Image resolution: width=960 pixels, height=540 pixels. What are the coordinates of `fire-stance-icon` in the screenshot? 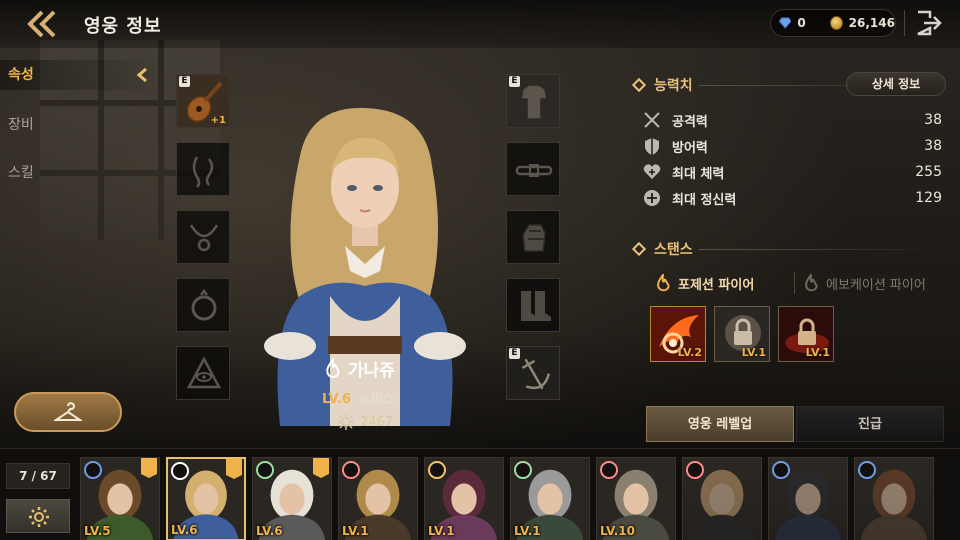 It's located at (663, 283).